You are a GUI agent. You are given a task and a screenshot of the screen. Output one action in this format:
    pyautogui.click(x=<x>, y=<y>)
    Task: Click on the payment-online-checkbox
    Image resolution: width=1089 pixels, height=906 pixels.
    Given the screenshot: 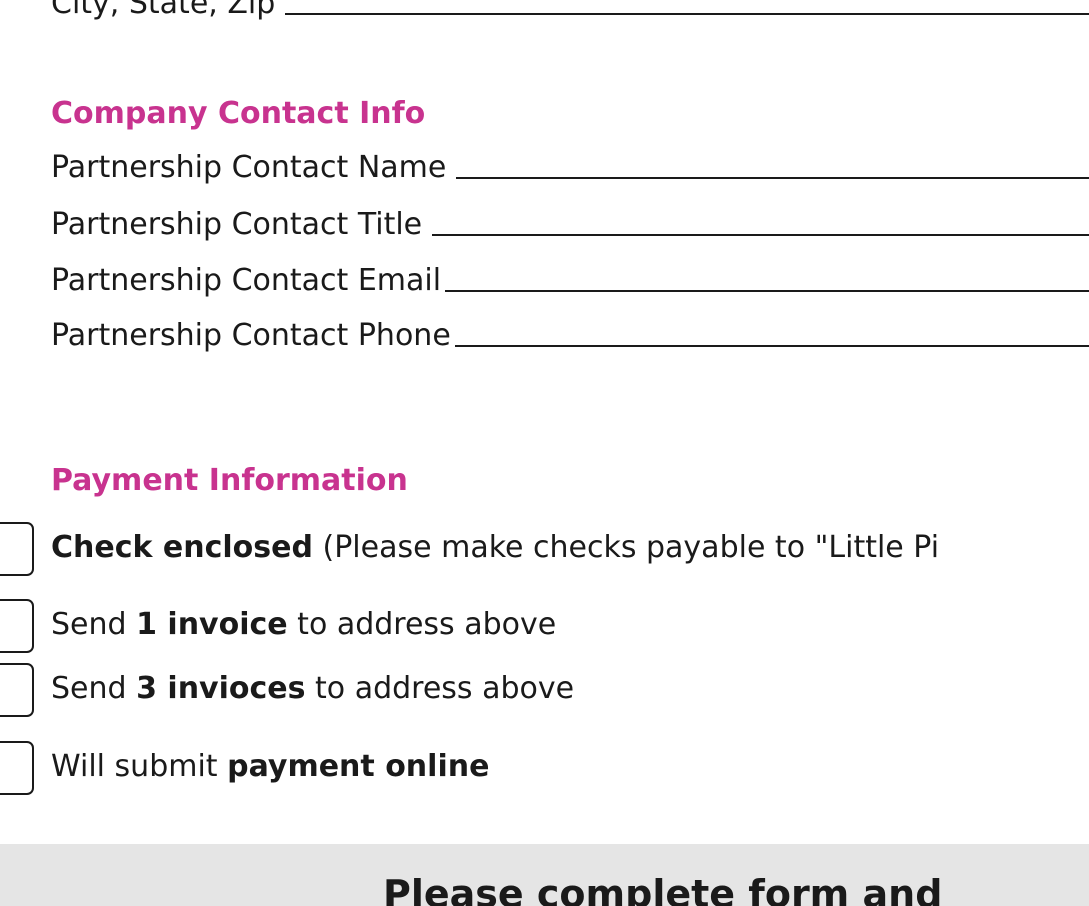 What is the action you would take?
    pyautogui.click(x=17, y=768)
    